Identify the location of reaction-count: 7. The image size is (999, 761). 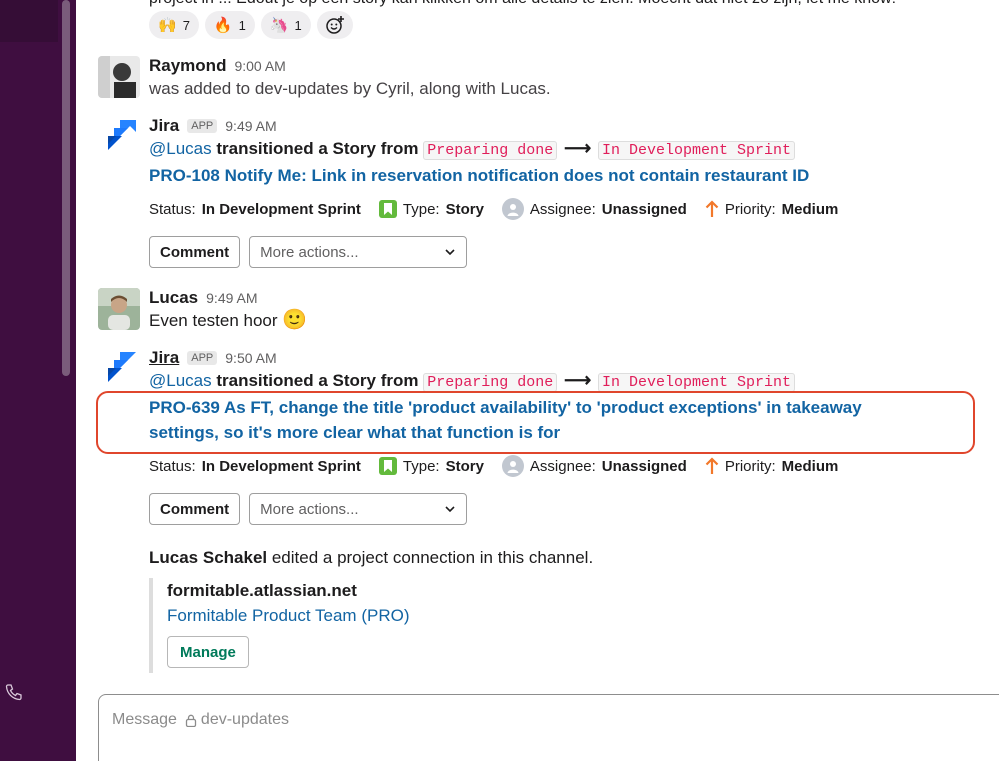
(186, 25).